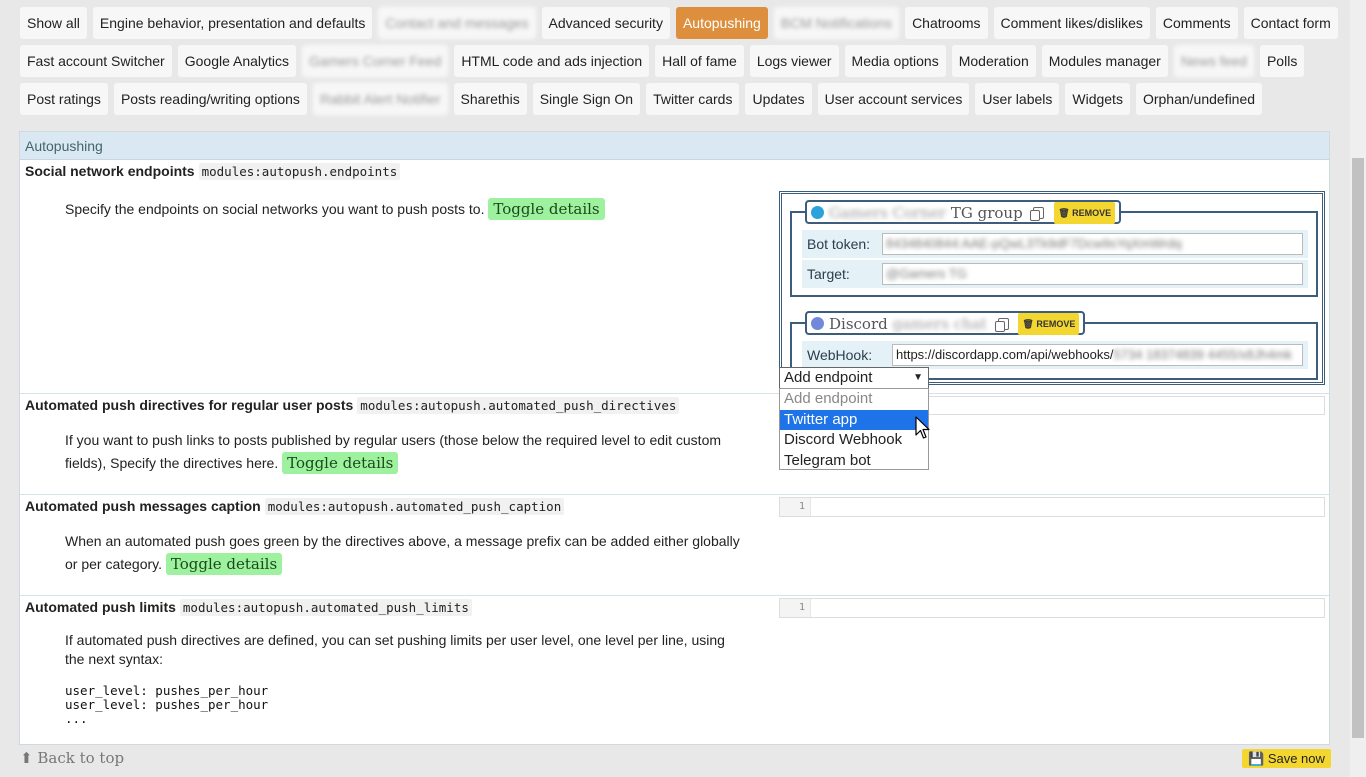 This screenshot has width=1366, height=777. What do you see at coordinates (1358, 448) in the screenshot?
I see `scrollbar-thumb` at bounding box center [1358, 448].